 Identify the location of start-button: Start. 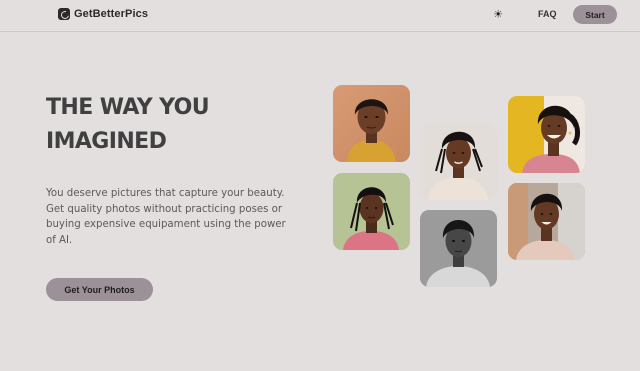
(595, 14).